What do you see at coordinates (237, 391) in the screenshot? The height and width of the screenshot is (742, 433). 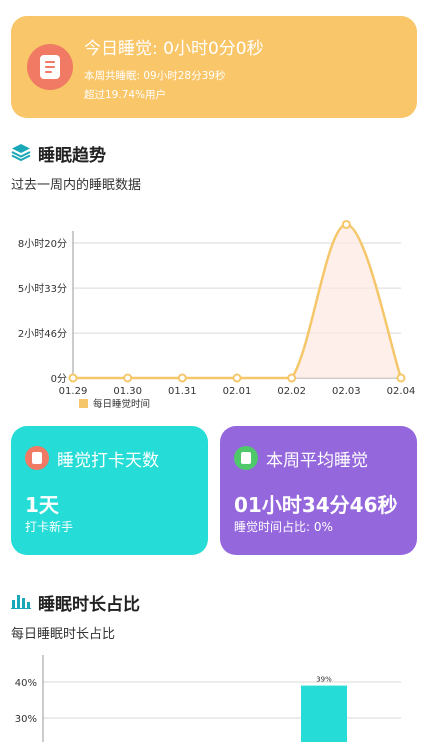 I see `x-tick-label: 02.01` at bounding box center [237, 391].